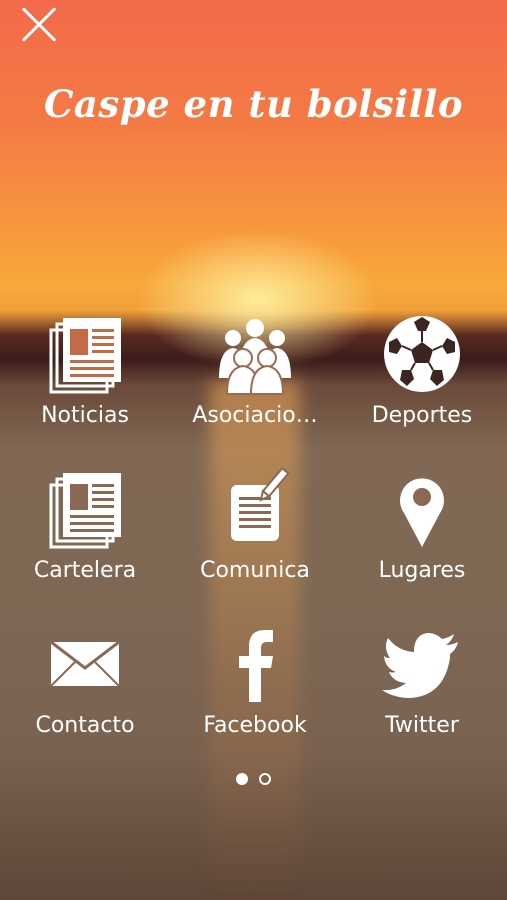 The image size is (507, 900). I want to click on menu-item-lugares: Lugares, so click(422, 530).